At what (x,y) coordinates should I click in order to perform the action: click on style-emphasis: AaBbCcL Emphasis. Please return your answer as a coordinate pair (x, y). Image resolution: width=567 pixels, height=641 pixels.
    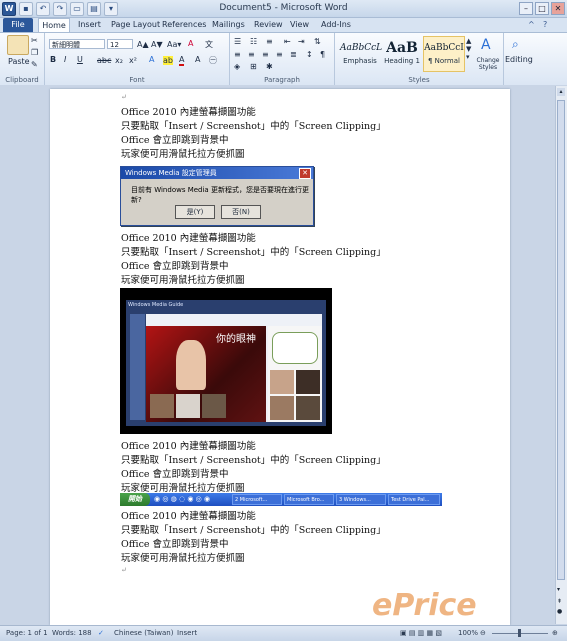
    Looking at the image, I should click on (360, 54).